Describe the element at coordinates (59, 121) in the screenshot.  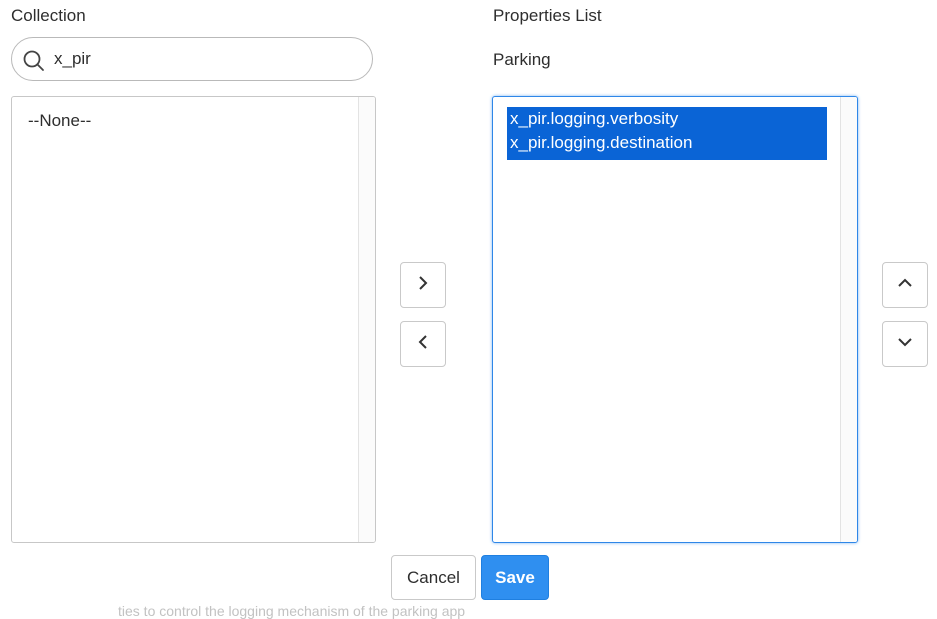
I see `list-item: --None--` at that location.